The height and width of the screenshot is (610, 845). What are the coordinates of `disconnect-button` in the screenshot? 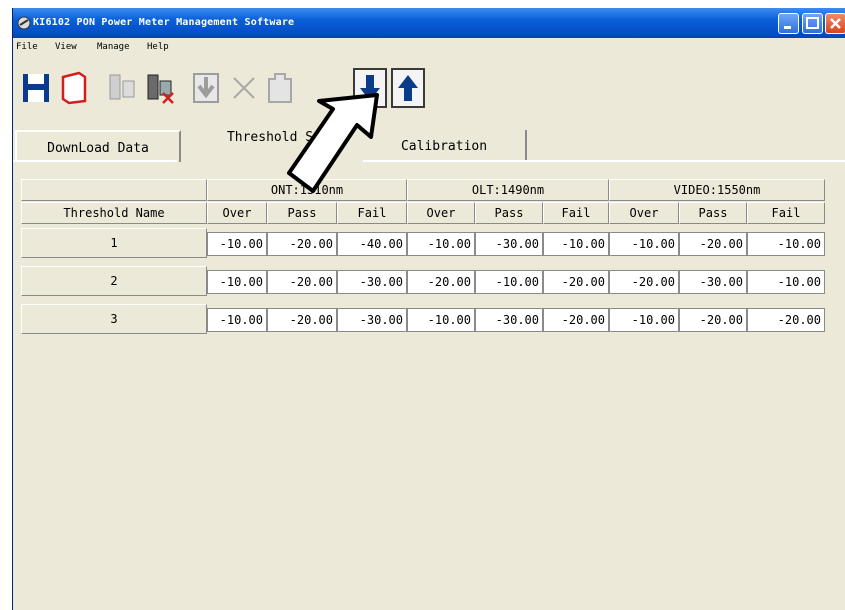 It's located at (160, 88).